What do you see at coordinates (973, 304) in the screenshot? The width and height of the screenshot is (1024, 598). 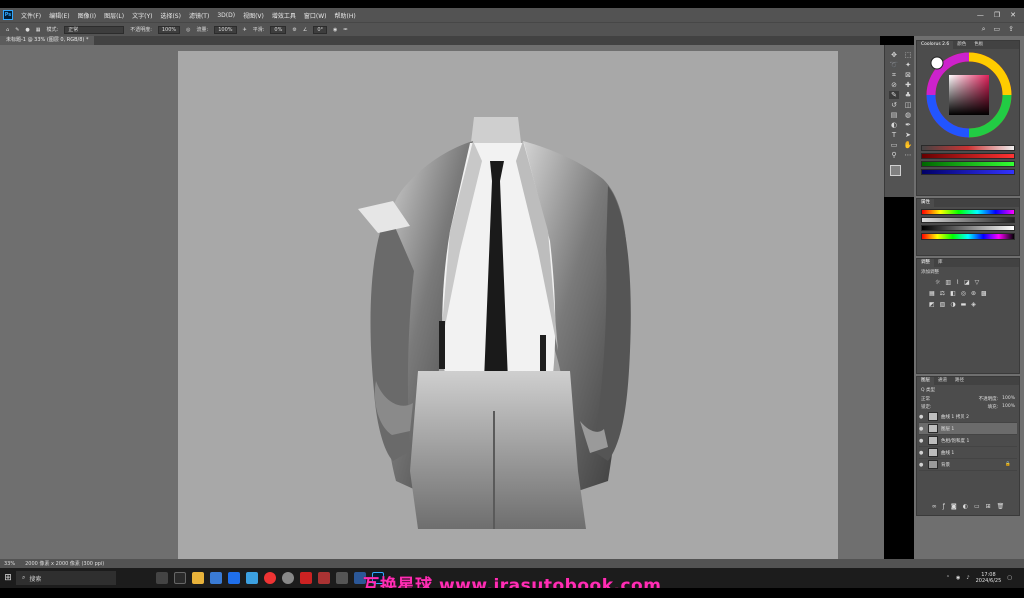 I see `selective-color-icon: ◈` at bounding box center [973, 304].